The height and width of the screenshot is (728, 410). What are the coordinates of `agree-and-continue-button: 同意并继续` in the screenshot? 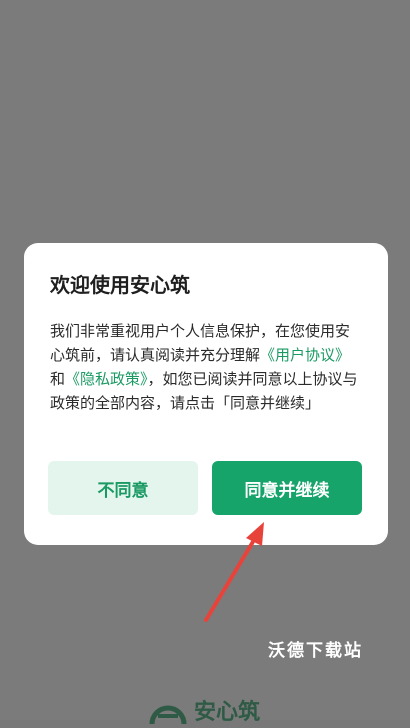 It's located at (287, 488).